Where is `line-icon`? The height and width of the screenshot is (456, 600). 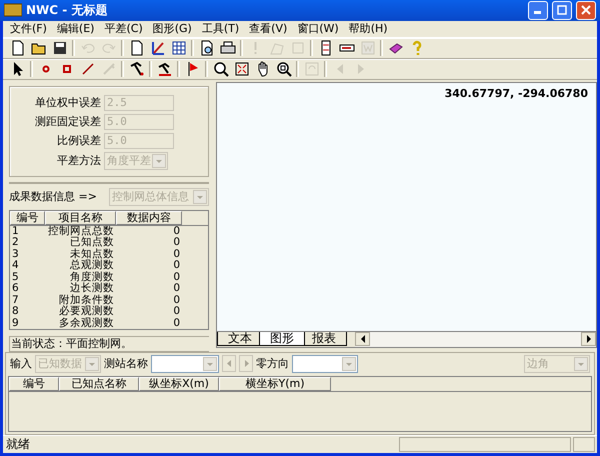 line-icon is located at coordinates (88, 69).